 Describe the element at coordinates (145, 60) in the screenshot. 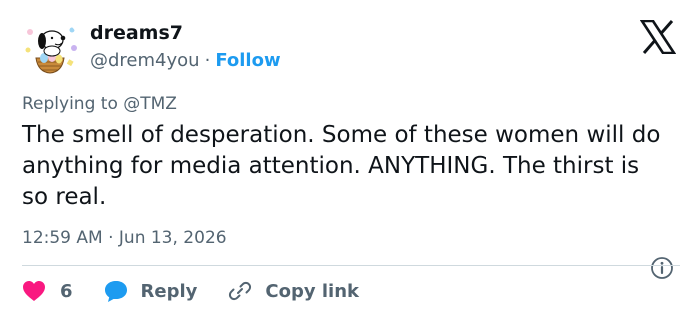

I see `handle: @drem4you` at that location.